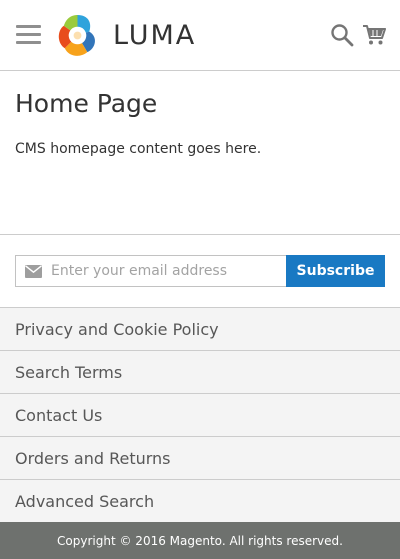 The height and width of the screenshot is (559, 400). Describe the element at coordinates (33, 271) in the screenshot. I see `envelope-icon` at that location.